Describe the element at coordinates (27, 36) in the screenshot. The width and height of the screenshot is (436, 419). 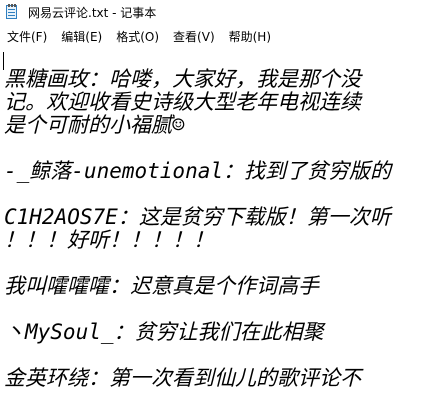
I see `menu-file: 文件(F)` at that location.